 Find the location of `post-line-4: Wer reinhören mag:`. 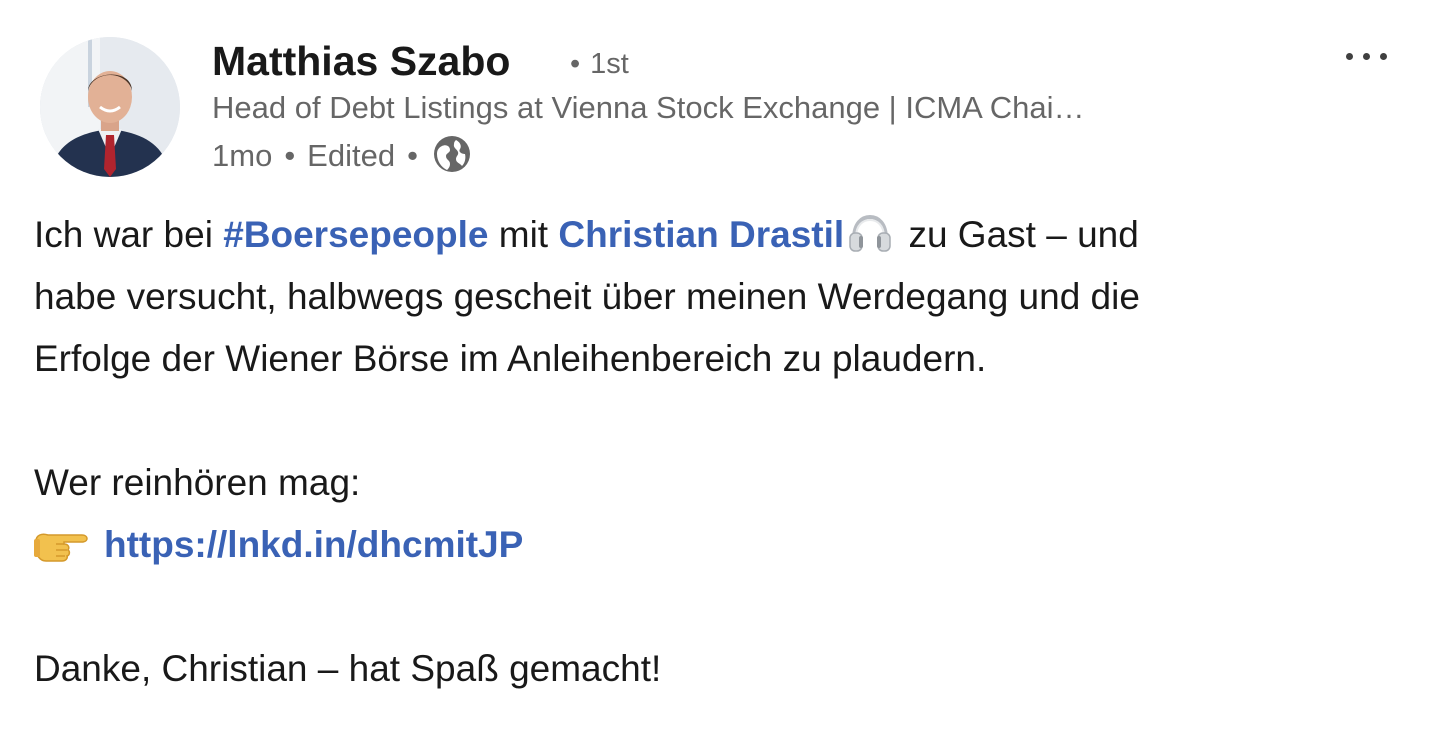

post-line-4: Wer reinhören mag: is located at coordinates (197, 482).